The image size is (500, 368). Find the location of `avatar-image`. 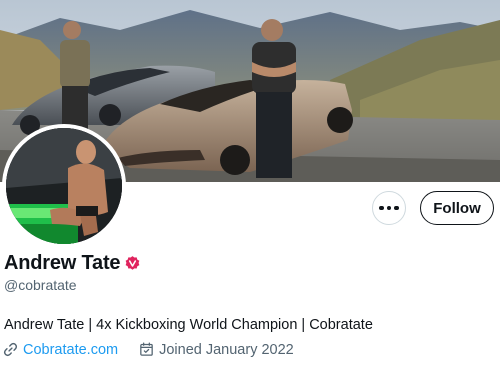

avatar-image is located at coordinates (64, 186).